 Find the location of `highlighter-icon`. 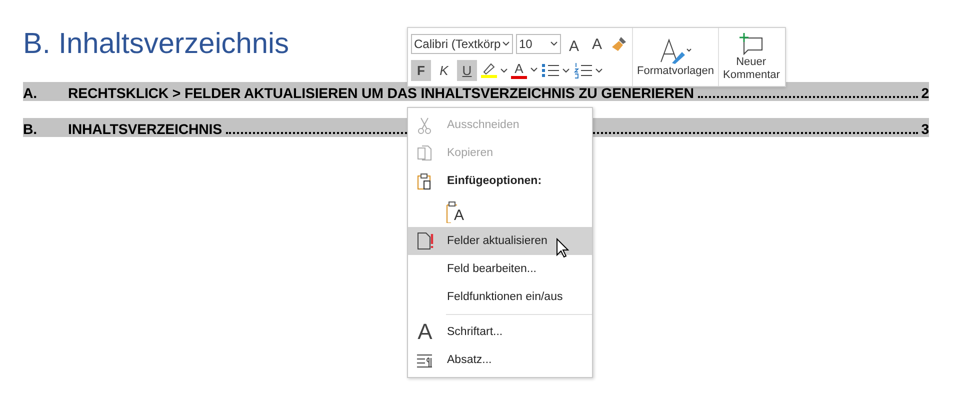

highlighter-icon is located at coordinates (494, 70).